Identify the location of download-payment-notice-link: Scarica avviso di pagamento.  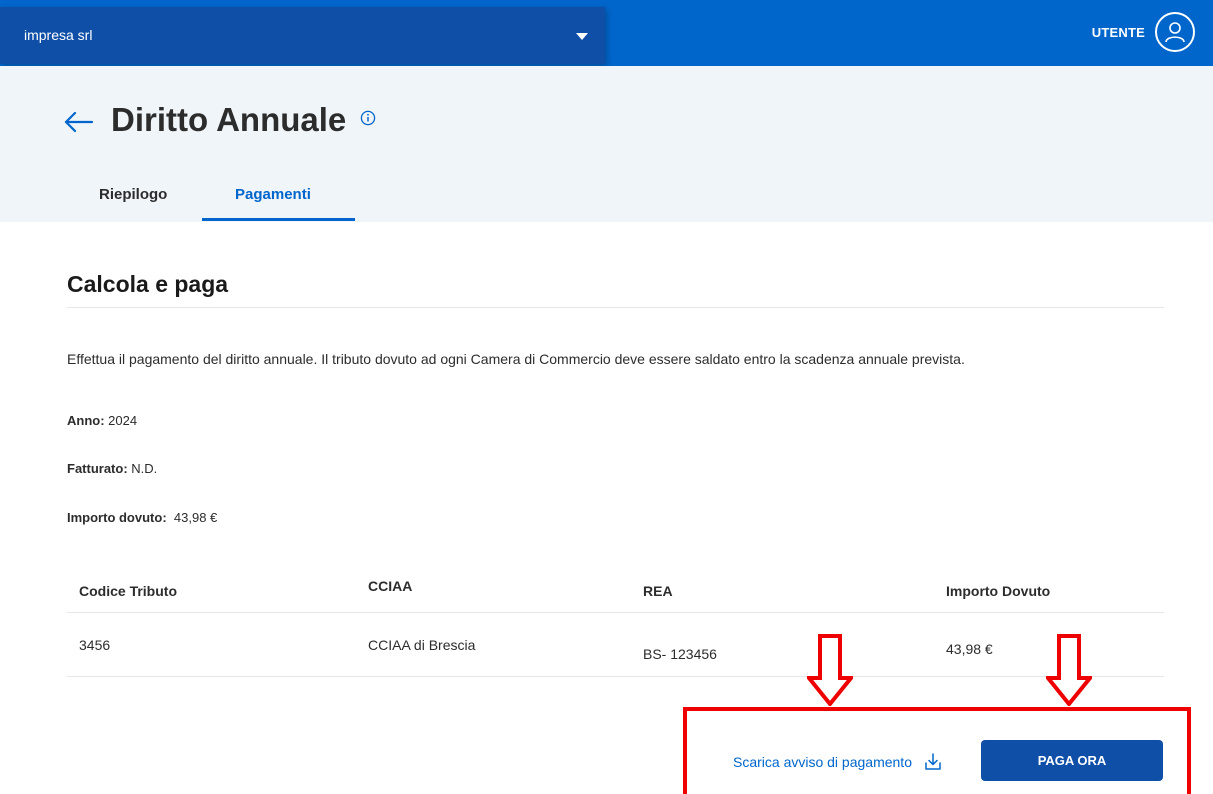
(837, 762).